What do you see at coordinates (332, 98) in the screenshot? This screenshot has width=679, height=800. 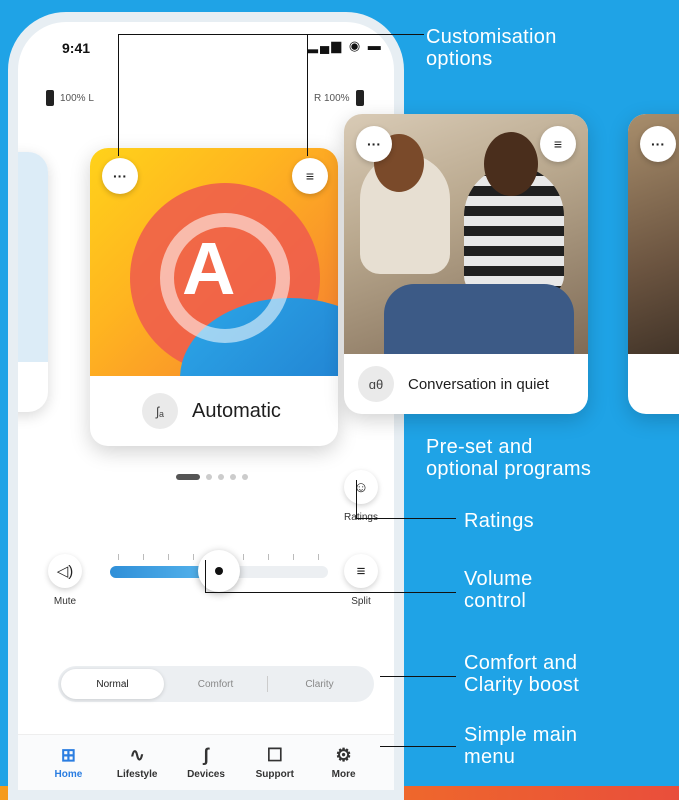 I see `right-battery-label: R 100%` at bounding box center [332, 98].